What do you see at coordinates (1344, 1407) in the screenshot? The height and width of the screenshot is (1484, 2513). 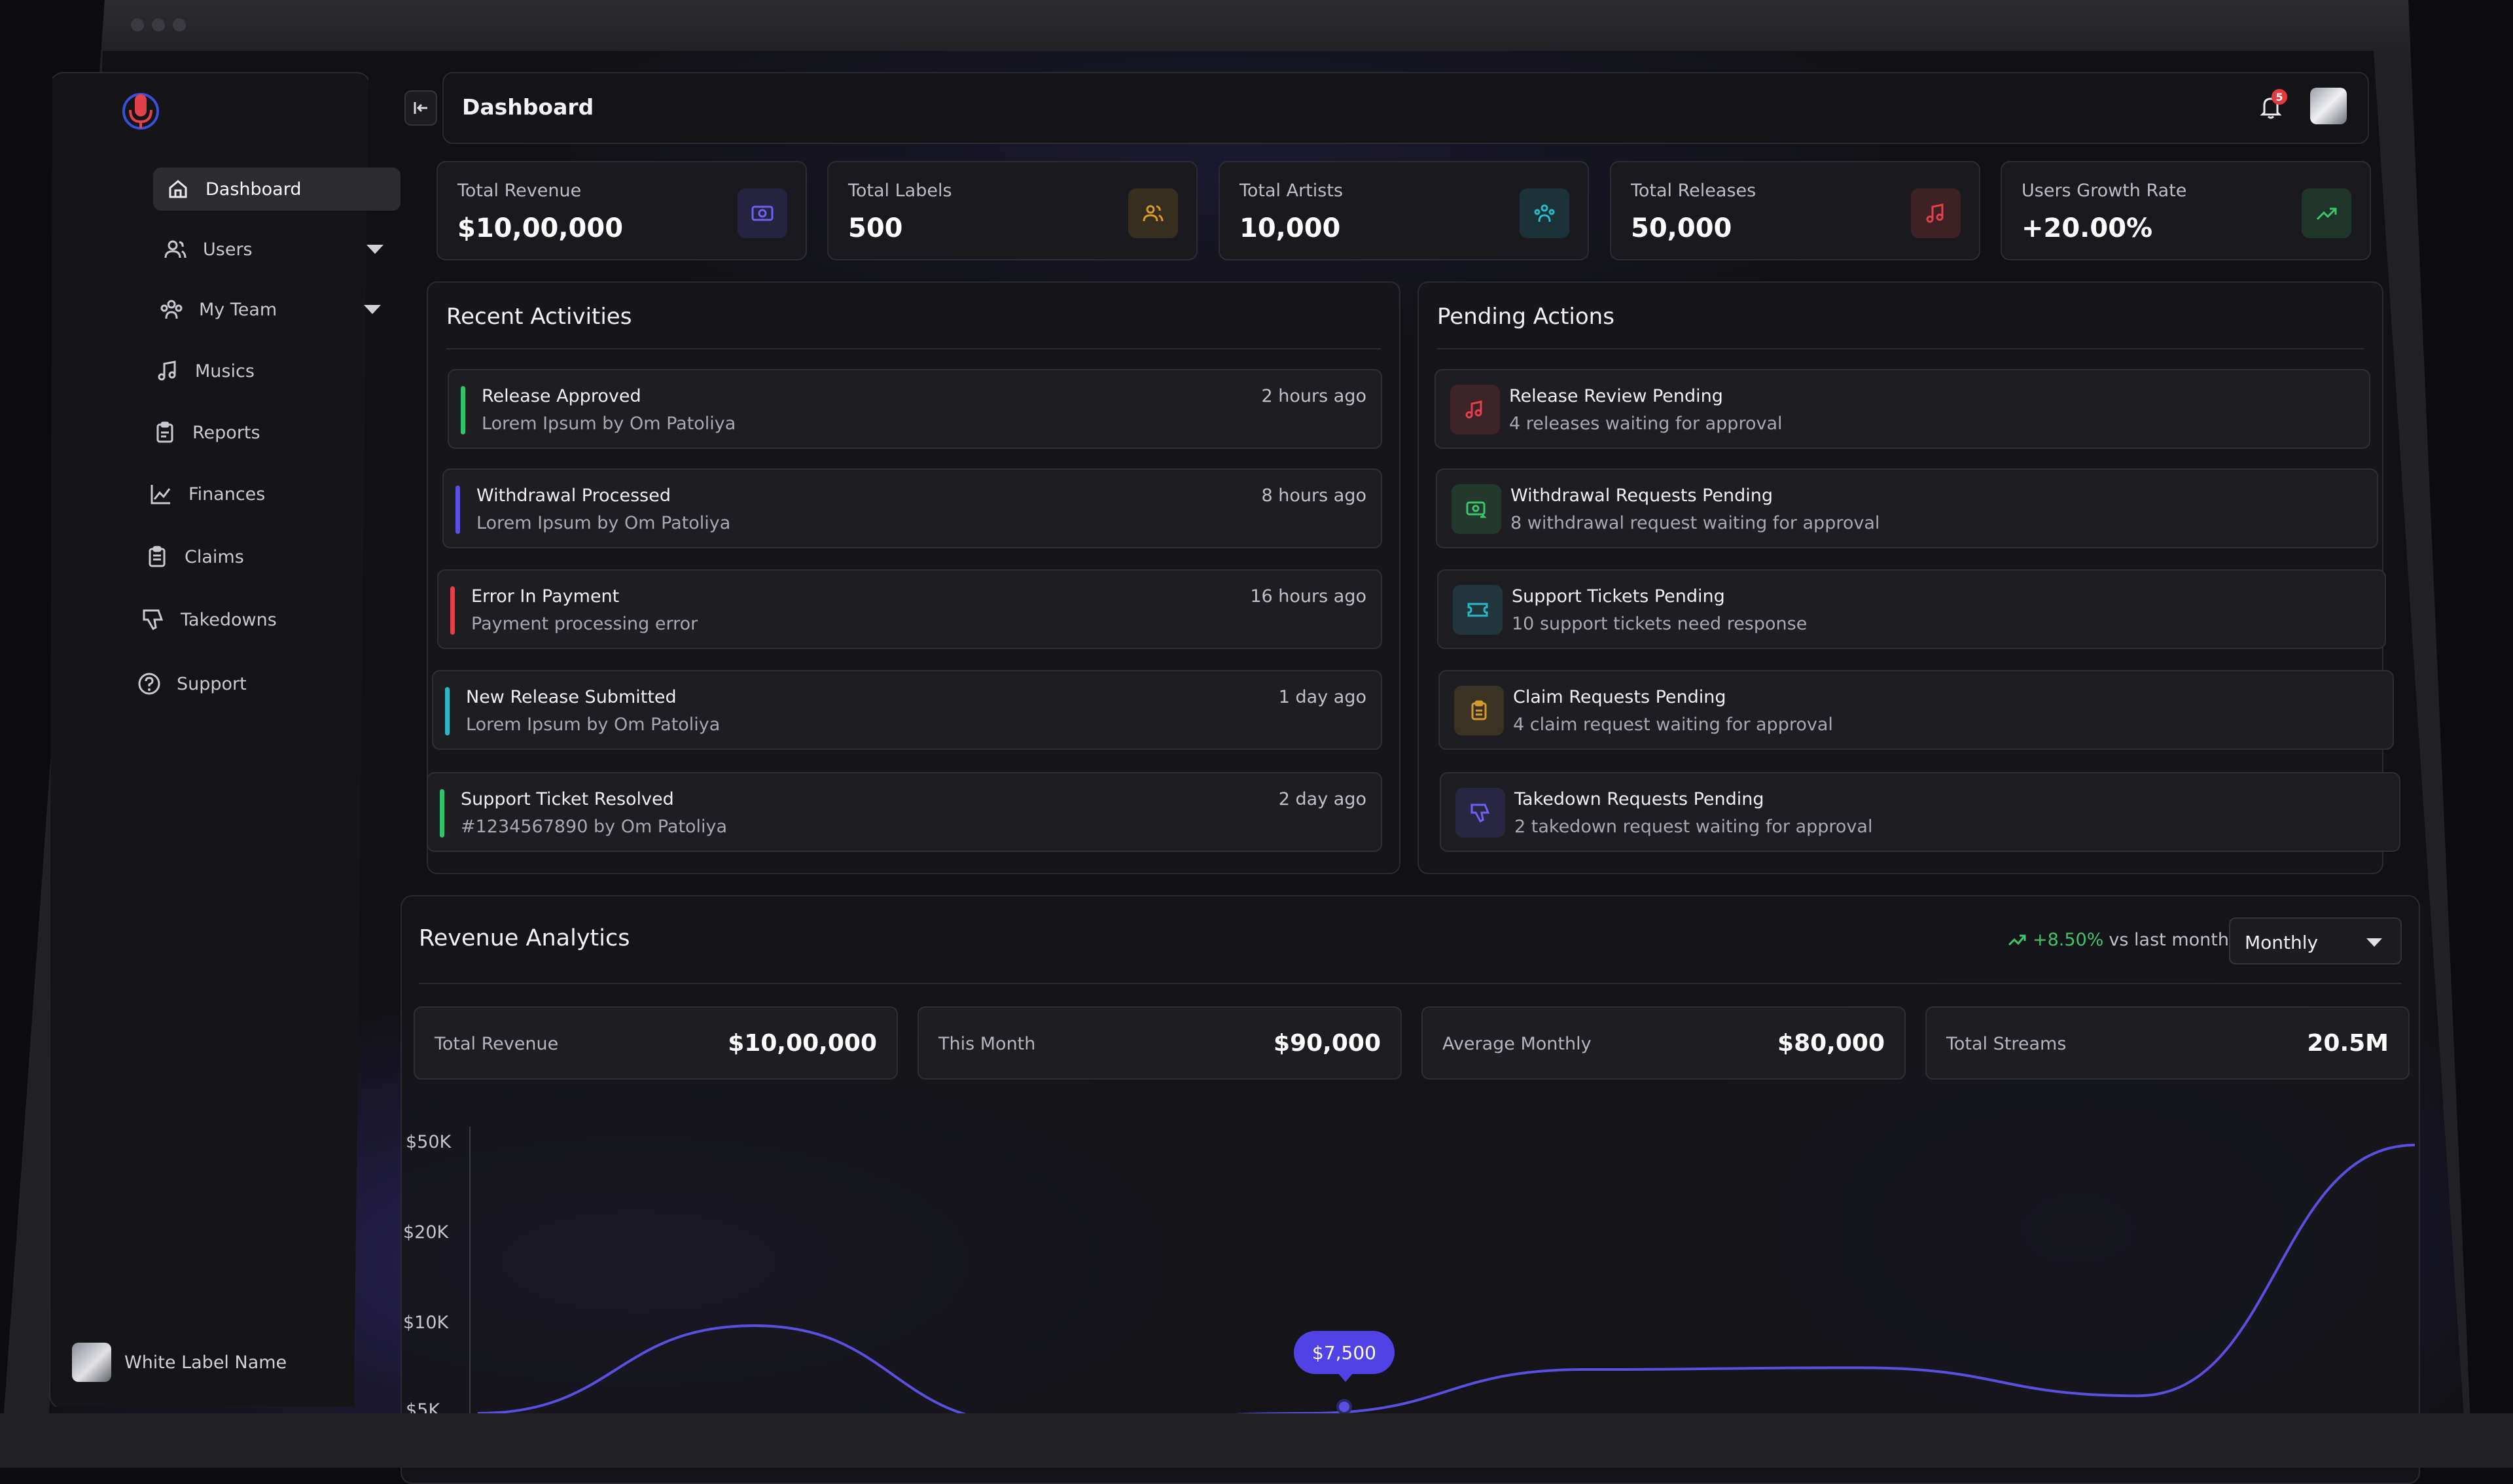 I see `highlight-point` at bounding box center [1344, 1407].